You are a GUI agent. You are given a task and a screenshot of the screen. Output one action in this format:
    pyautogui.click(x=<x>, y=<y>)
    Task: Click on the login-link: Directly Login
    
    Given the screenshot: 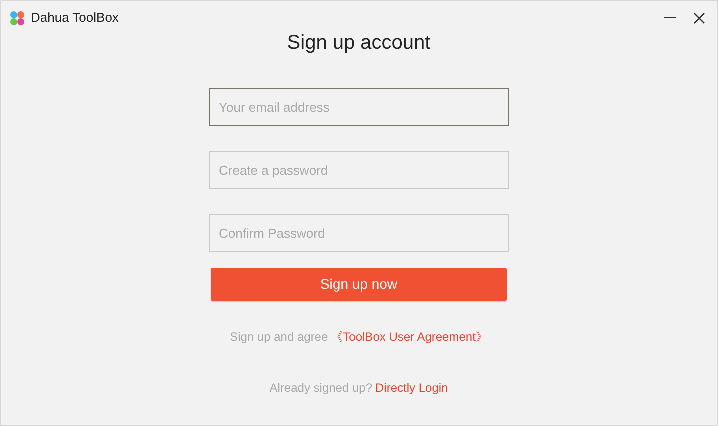 What is the action you would take?
    pyautogui.click(x=412, y=388)
    